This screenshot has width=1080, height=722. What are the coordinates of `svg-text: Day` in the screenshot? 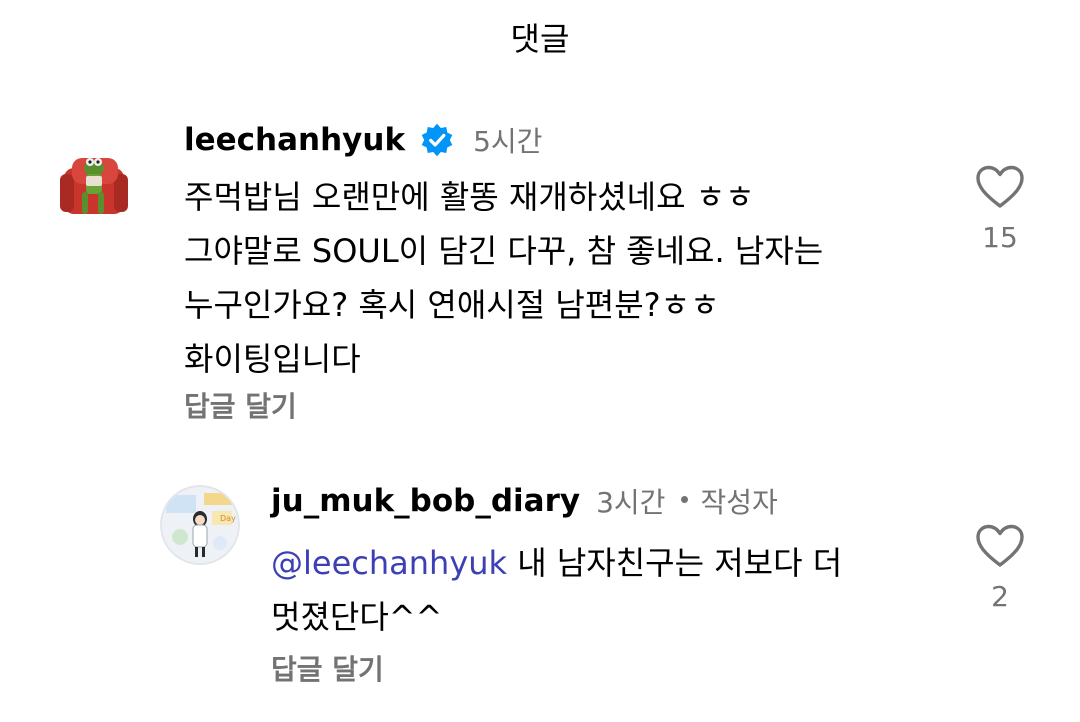 It's located at (228, 518).